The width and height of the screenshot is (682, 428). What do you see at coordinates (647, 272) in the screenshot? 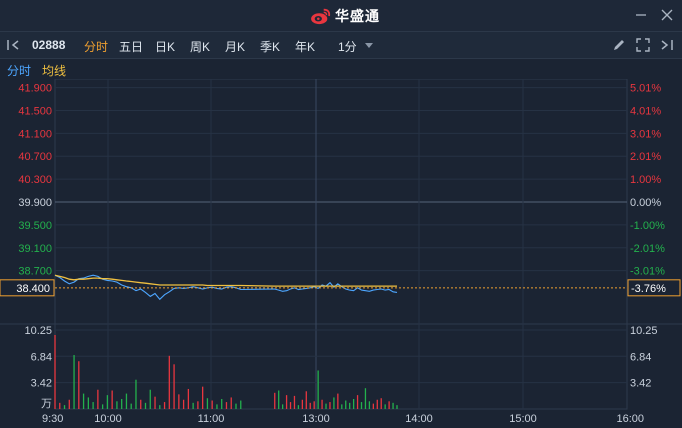
I see `pct-tick-label: -3.01%` at bounding box center [647, 272].